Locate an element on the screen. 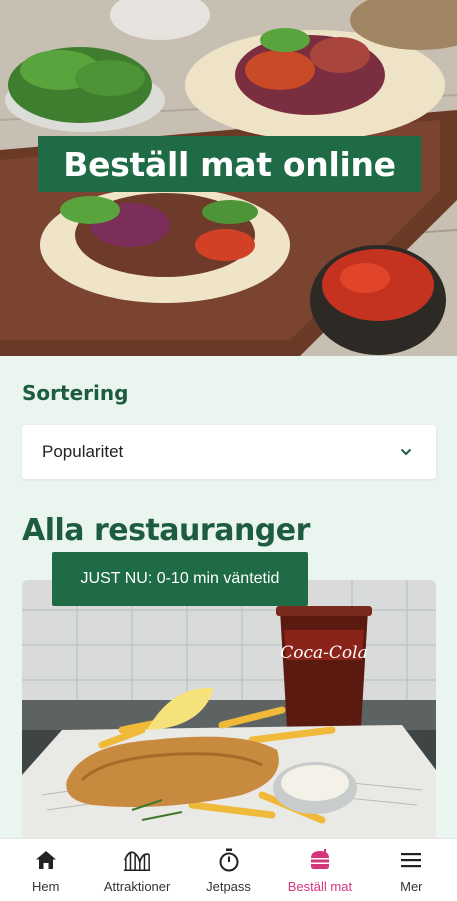 This screenshot has height=901, width=457. sort-dropdown: Popularitet is located at coordinates (229, 452).